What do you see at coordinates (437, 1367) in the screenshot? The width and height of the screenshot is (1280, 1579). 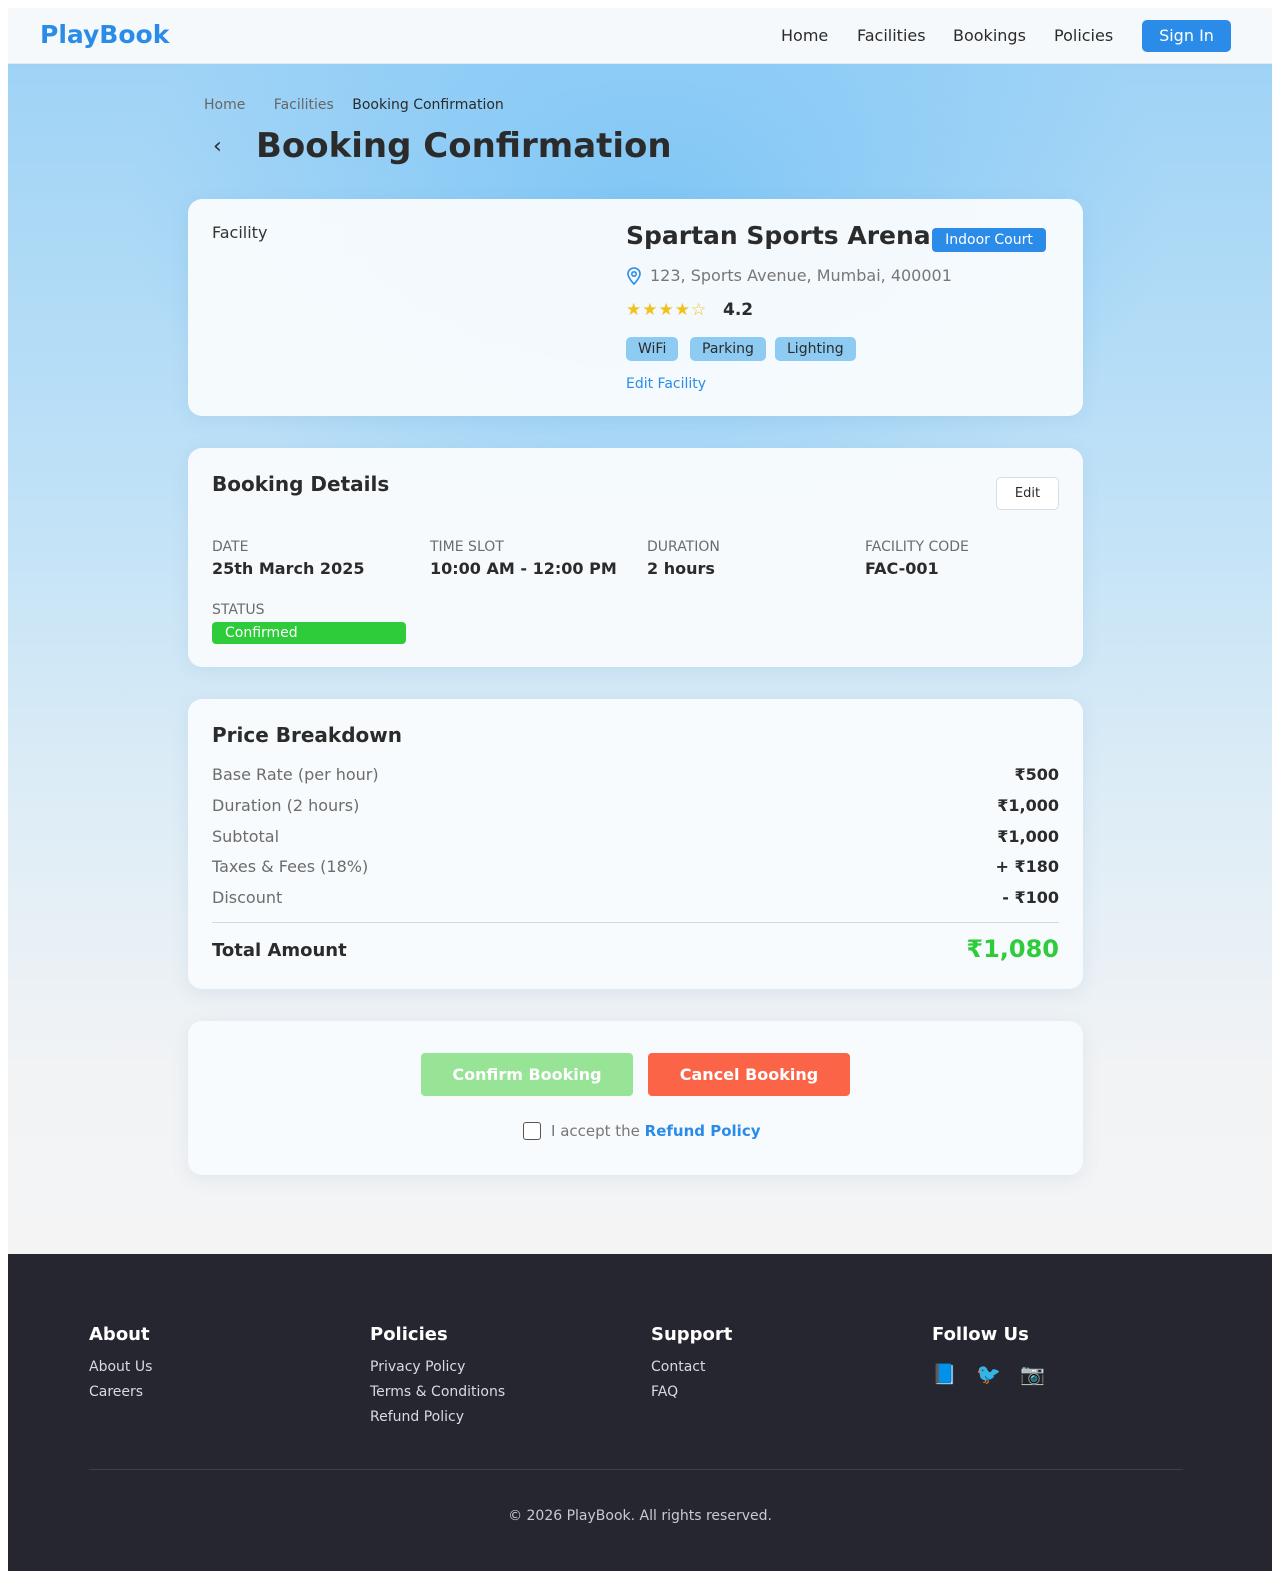 I see `footer-link-privacy-policy: Privacy Policy` at bounding box center [437, 1367].